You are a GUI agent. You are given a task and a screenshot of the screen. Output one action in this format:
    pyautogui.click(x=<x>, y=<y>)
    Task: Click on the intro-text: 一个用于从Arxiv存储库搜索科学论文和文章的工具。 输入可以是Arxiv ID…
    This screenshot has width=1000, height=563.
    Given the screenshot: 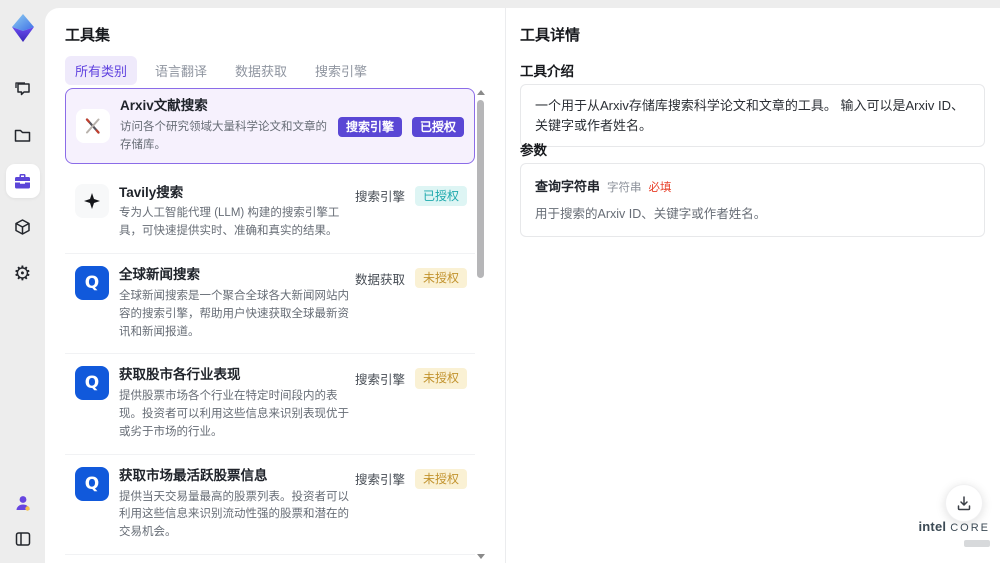 What is the action you would take?
    pyautogui.click(x=750, y=115)
    